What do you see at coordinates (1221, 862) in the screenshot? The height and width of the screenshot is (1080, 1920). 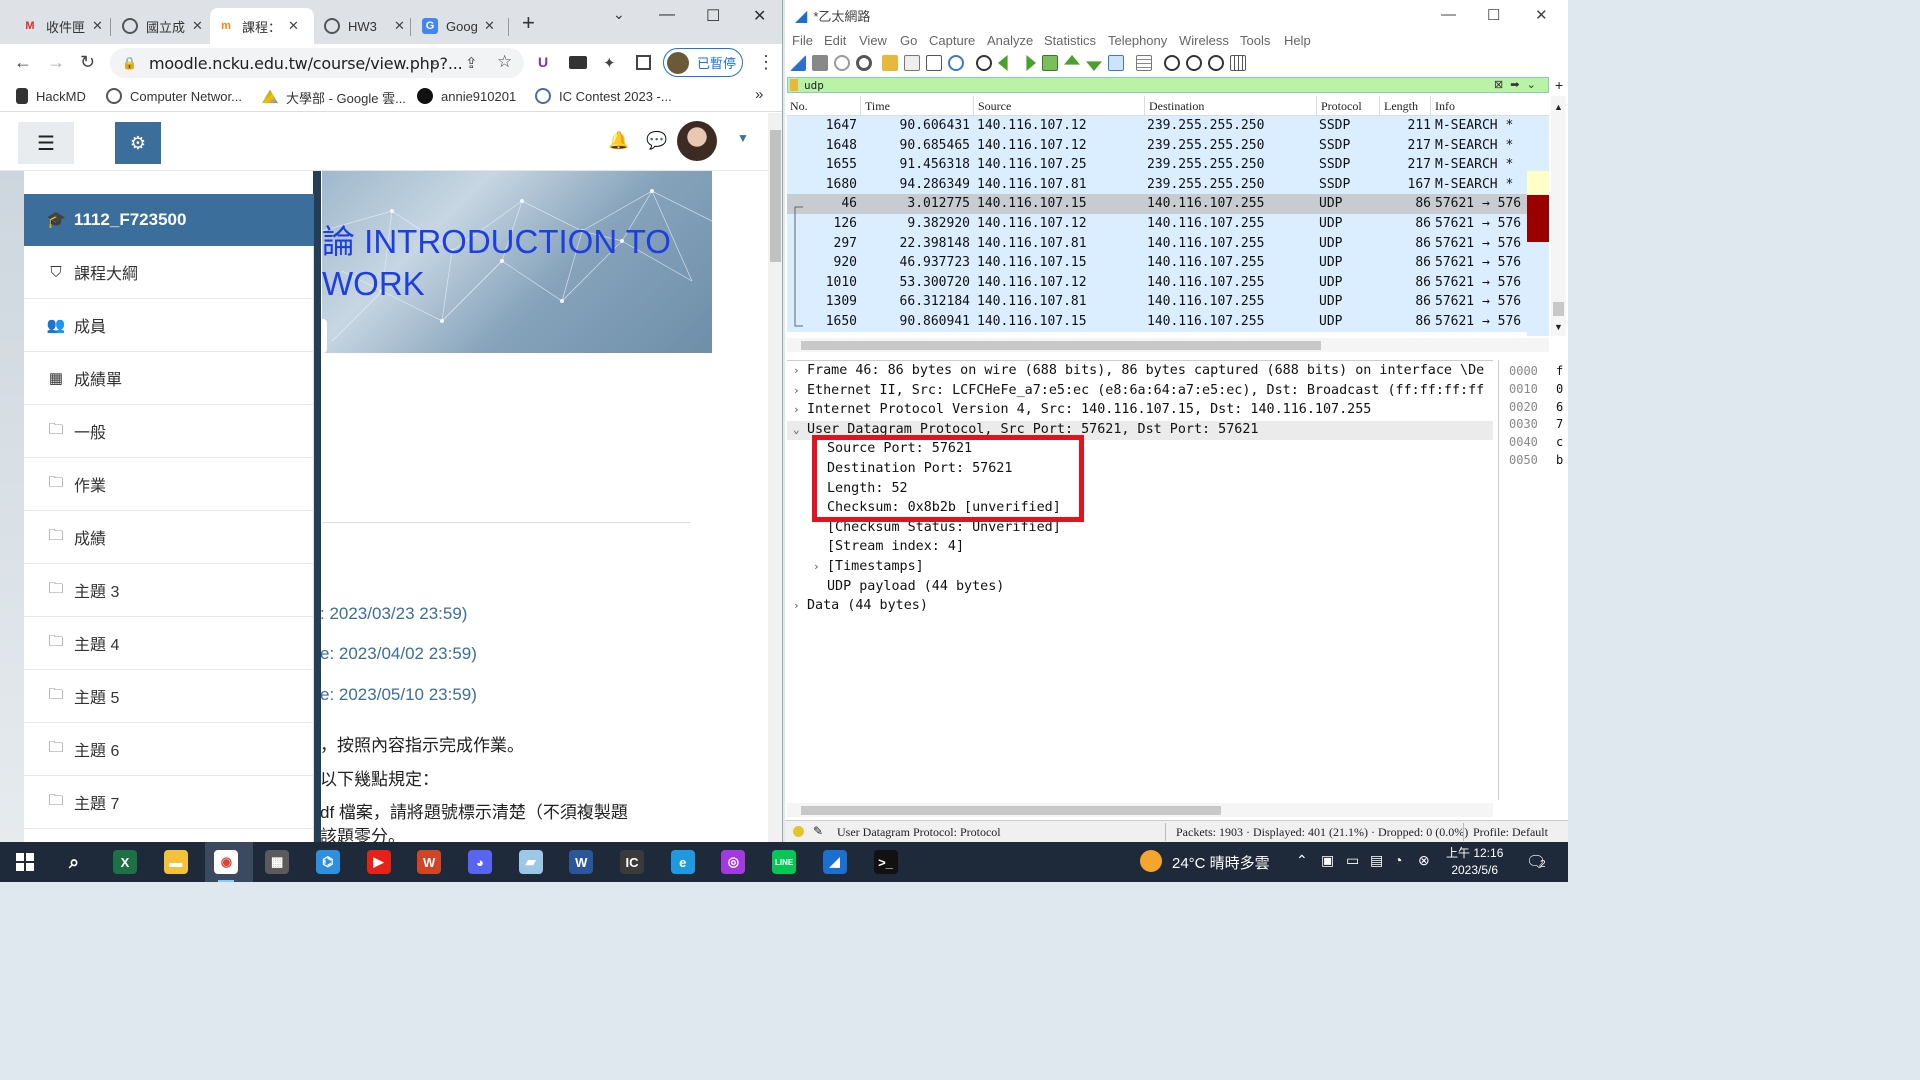 I see `weather-text: 24°C 晴時多雲` at bounding box center [1221, 862].